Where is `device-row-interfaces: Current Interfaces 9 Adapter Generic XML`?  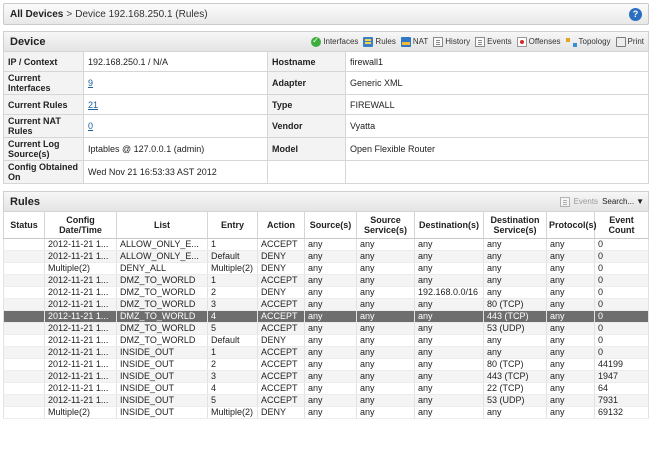
device-row-interfaces: Current Interfaces 9 Adapter Generic XML is located at coordinates (326, 83).